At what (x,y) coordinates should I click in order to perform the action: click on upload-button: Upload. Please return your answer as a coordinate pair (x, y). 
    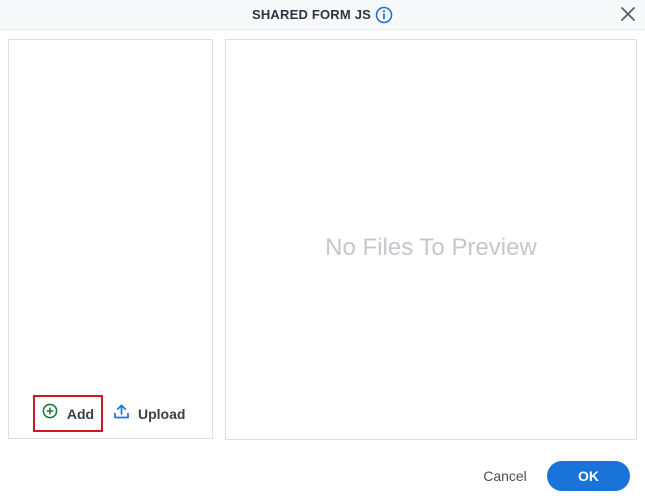
    Looking at the image, I should click on (149, 414).